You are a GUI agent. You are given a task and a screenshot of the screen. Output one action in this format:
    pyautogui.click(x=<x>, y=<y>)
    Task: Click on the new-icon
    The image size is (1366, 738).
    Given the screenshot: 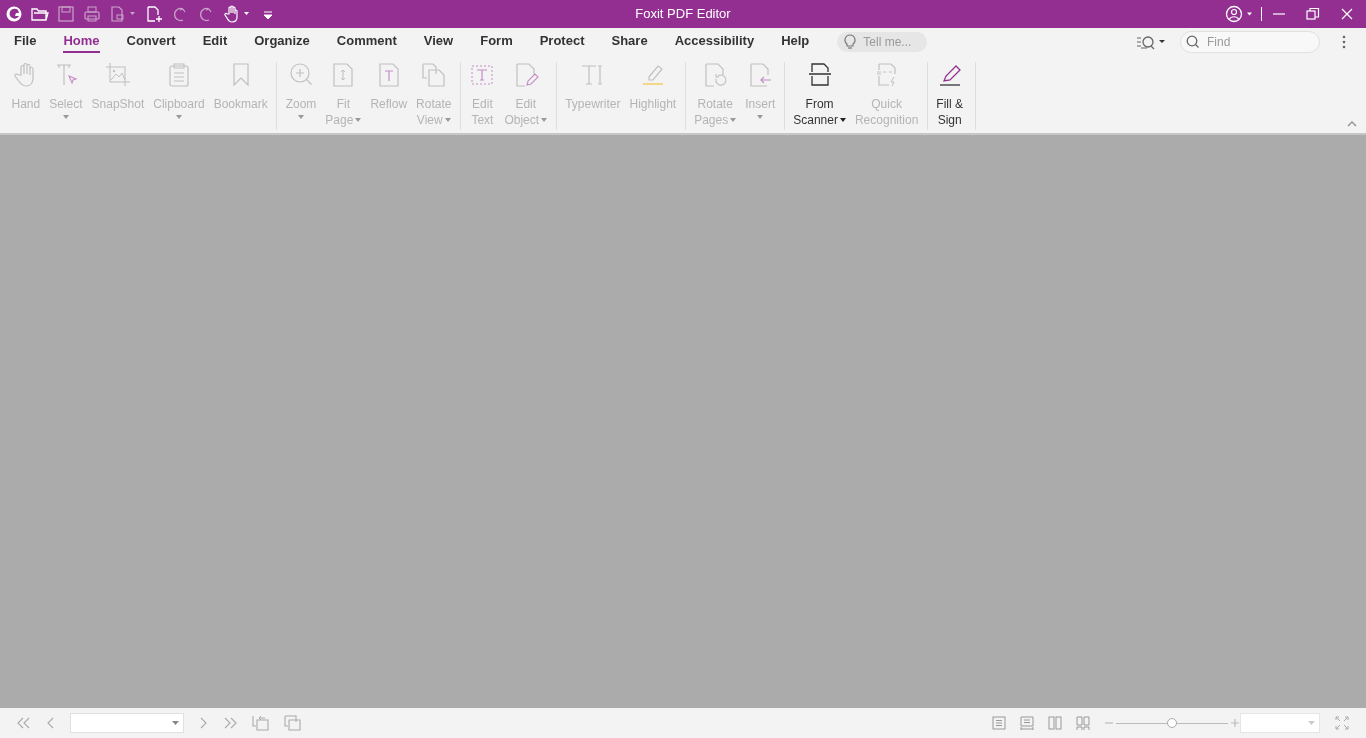 What is the action you would take?
    pyautogui.click(x=154, y=14)
    